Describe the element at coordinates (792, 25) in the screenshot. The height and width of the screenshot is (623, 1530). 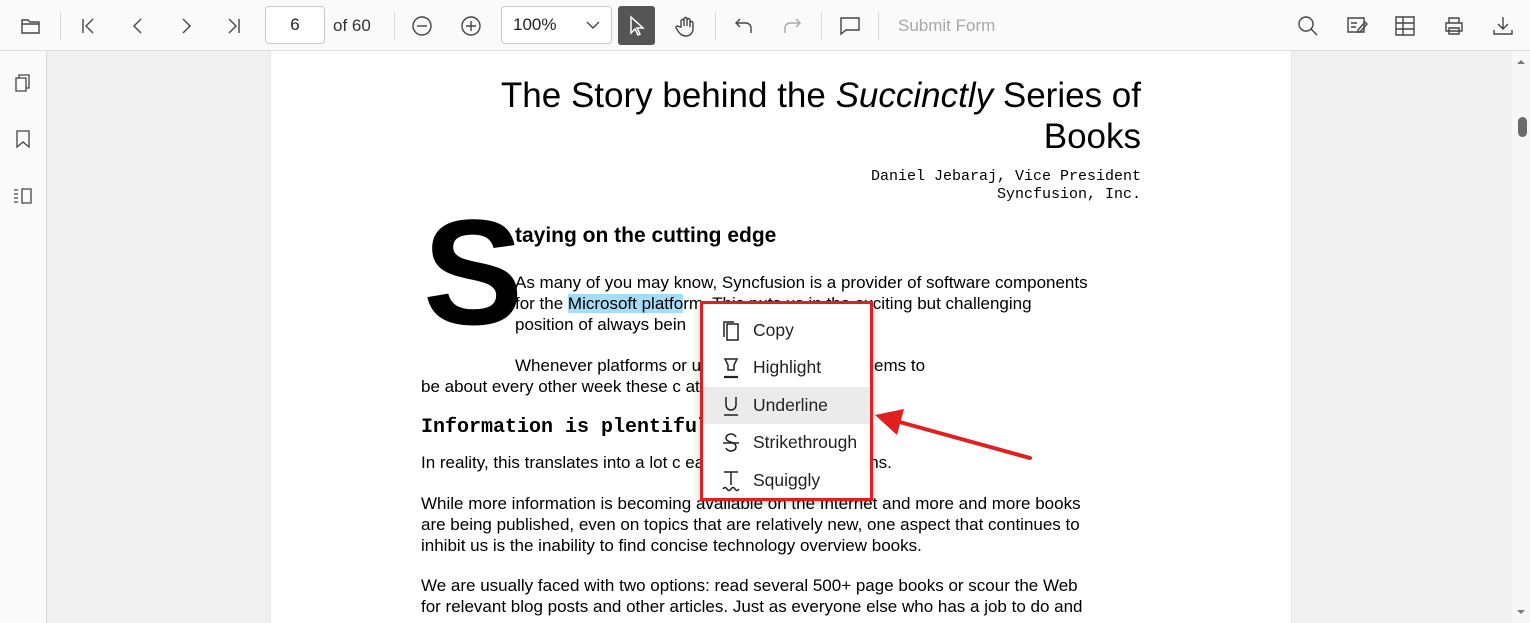
I see `redo-icon` at that location.